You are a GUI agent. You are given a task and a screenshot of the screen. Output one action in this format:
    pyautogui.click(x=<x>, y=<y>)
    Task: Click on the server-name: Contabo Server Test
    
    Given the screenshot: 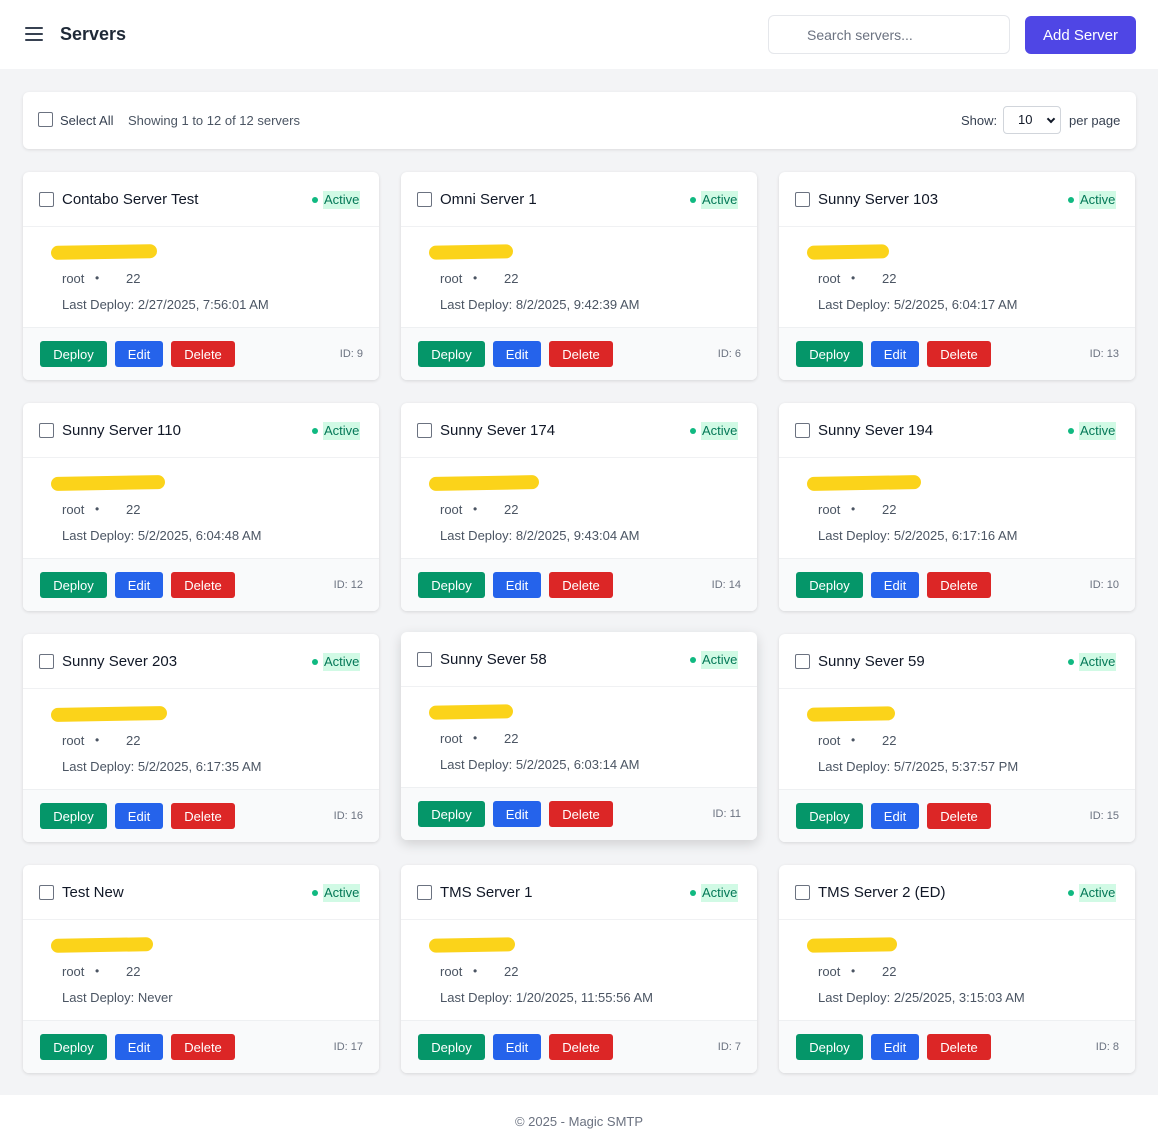 What is the action you would take?
    pyautogui.click(x=130, y=199)
    